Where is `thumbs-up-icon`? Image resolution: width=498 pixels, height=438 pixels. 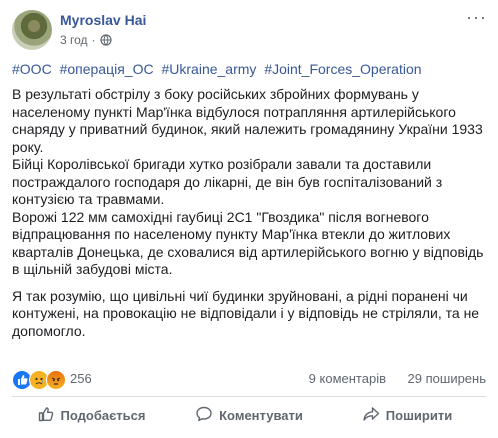
thumbs-up-icon is located at coordinates (46, 415).